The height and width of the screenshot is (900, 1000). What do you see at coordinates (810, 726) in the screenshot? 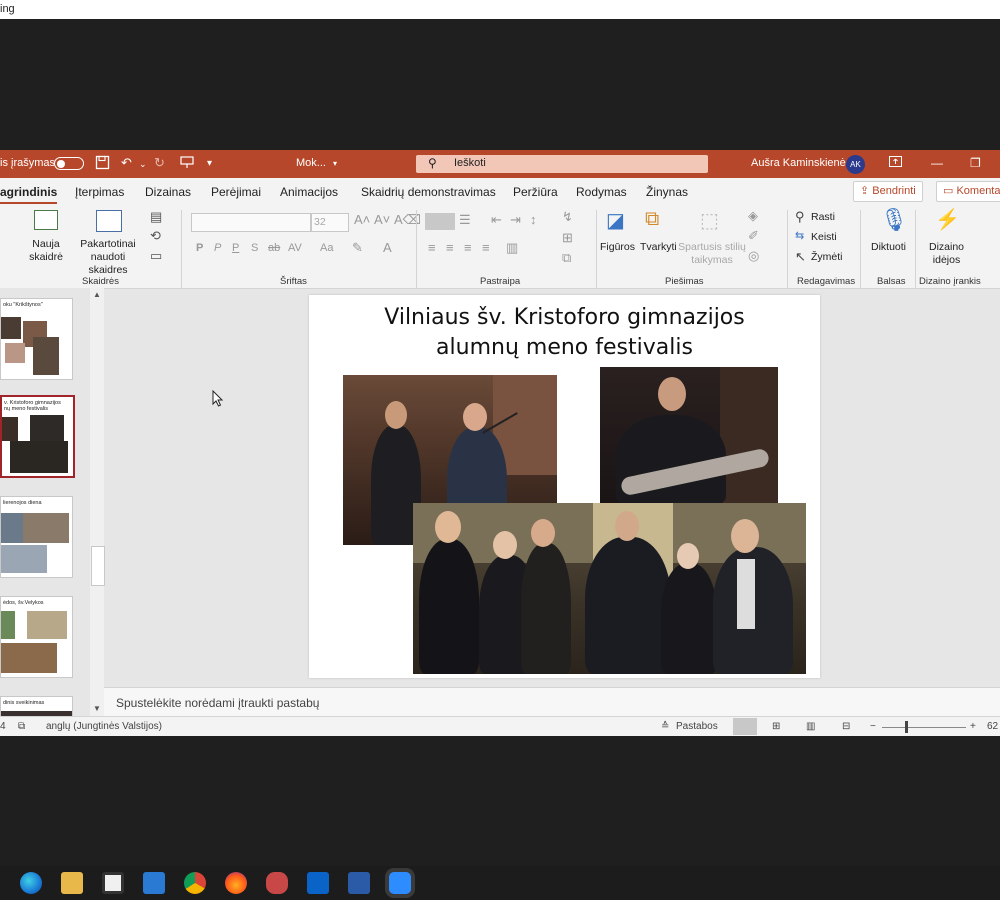
I see `reading-view-icon: ▥` at bounding box center [810, 726].